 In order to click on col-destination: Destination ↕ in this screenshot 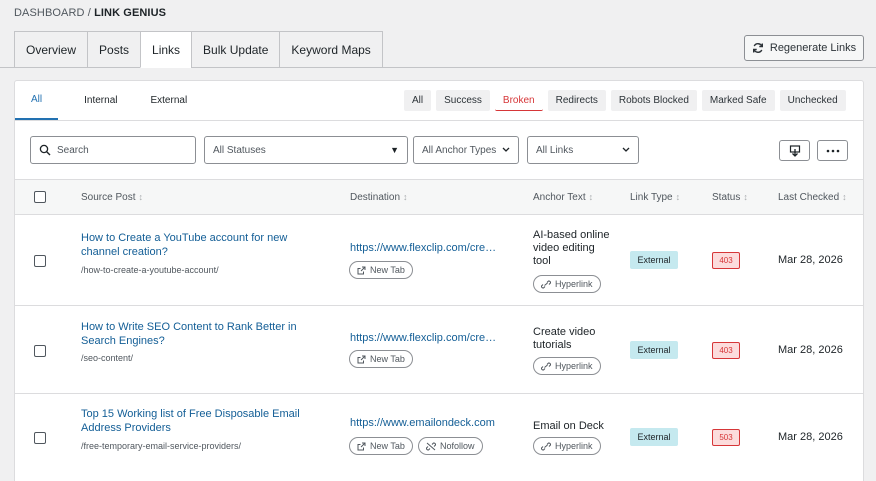, I will do `click(379, 197)`.